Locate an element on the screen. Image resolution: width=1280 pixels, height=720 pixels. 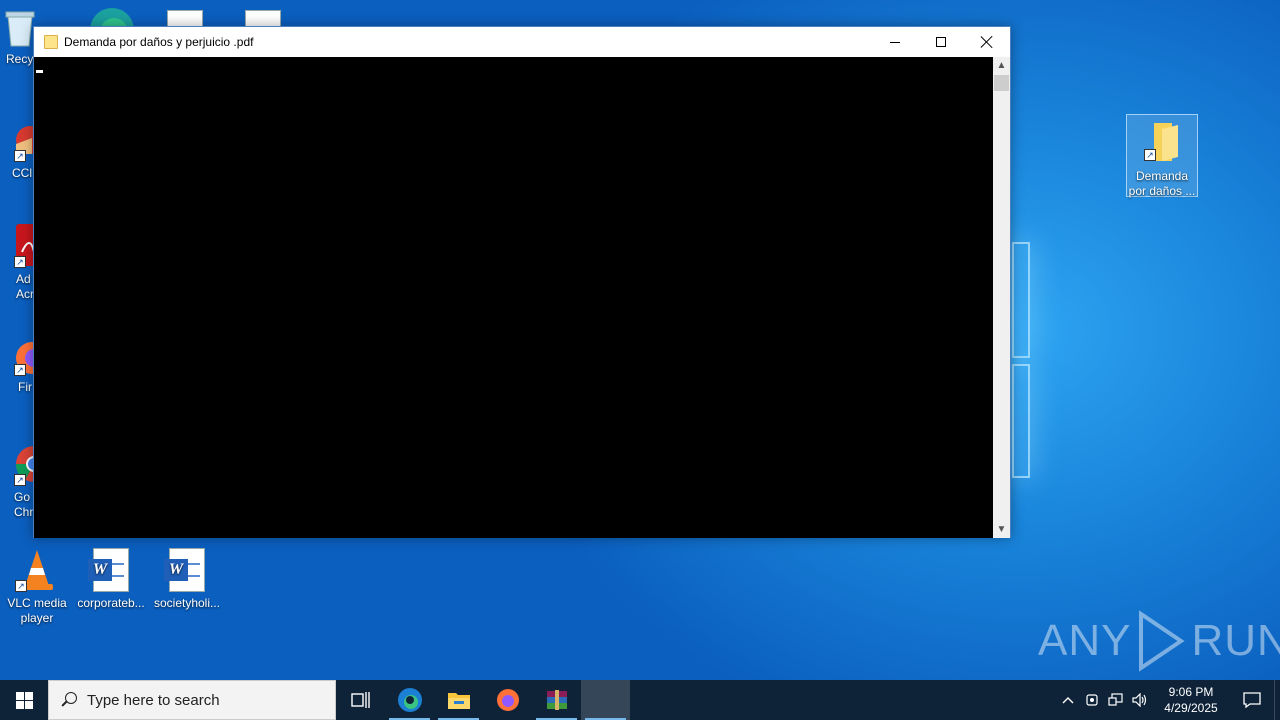
search-input is located at coordinates (197, 700).